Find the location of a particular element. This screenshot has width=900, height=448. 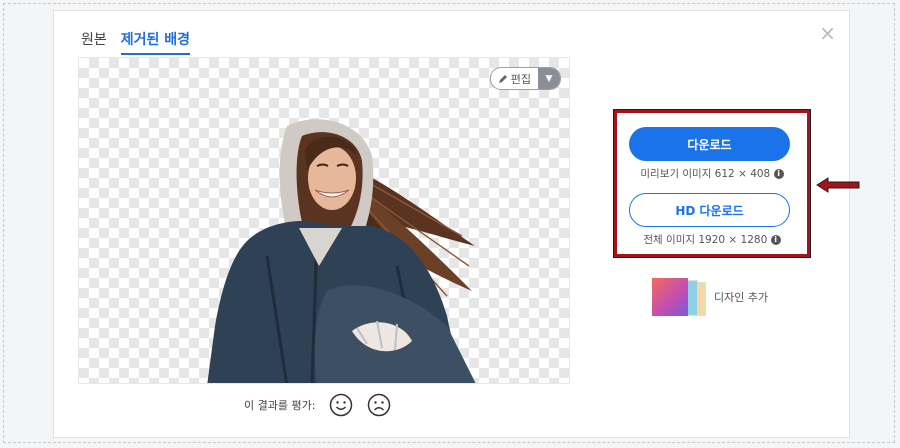

tab-removed-background: 제거된 배경 is located at coordinates (155, 42).